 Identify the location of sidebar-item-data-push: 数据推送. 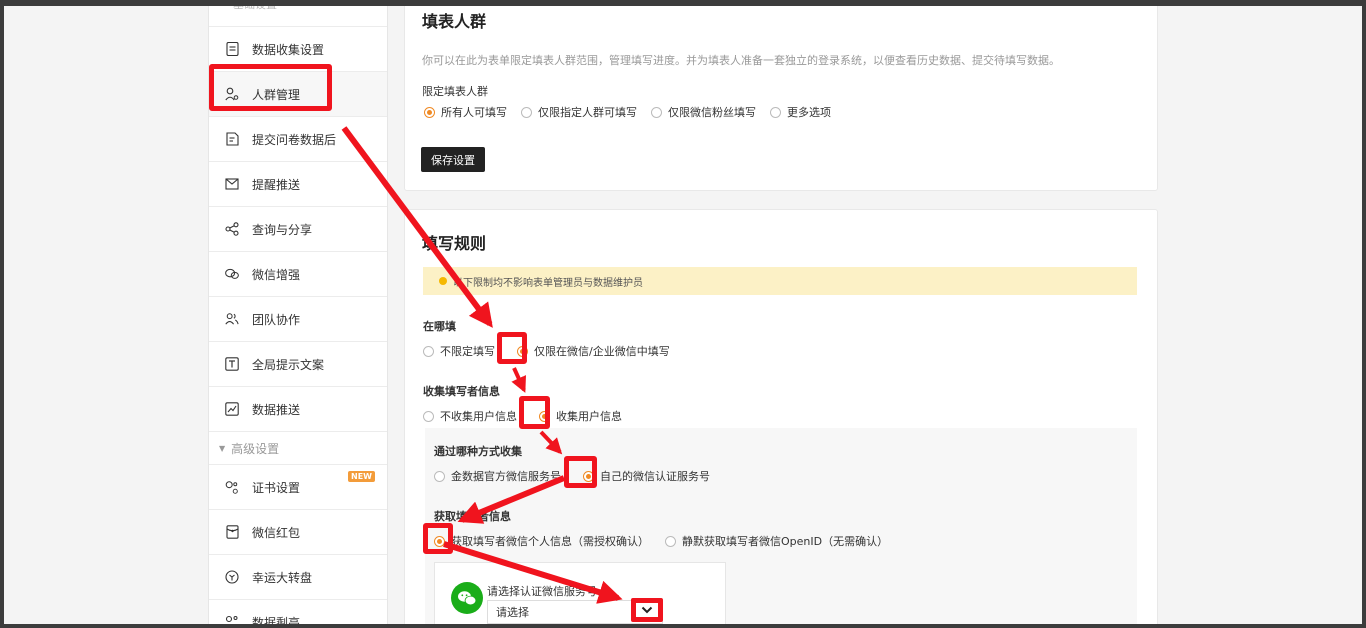
(298, 409).